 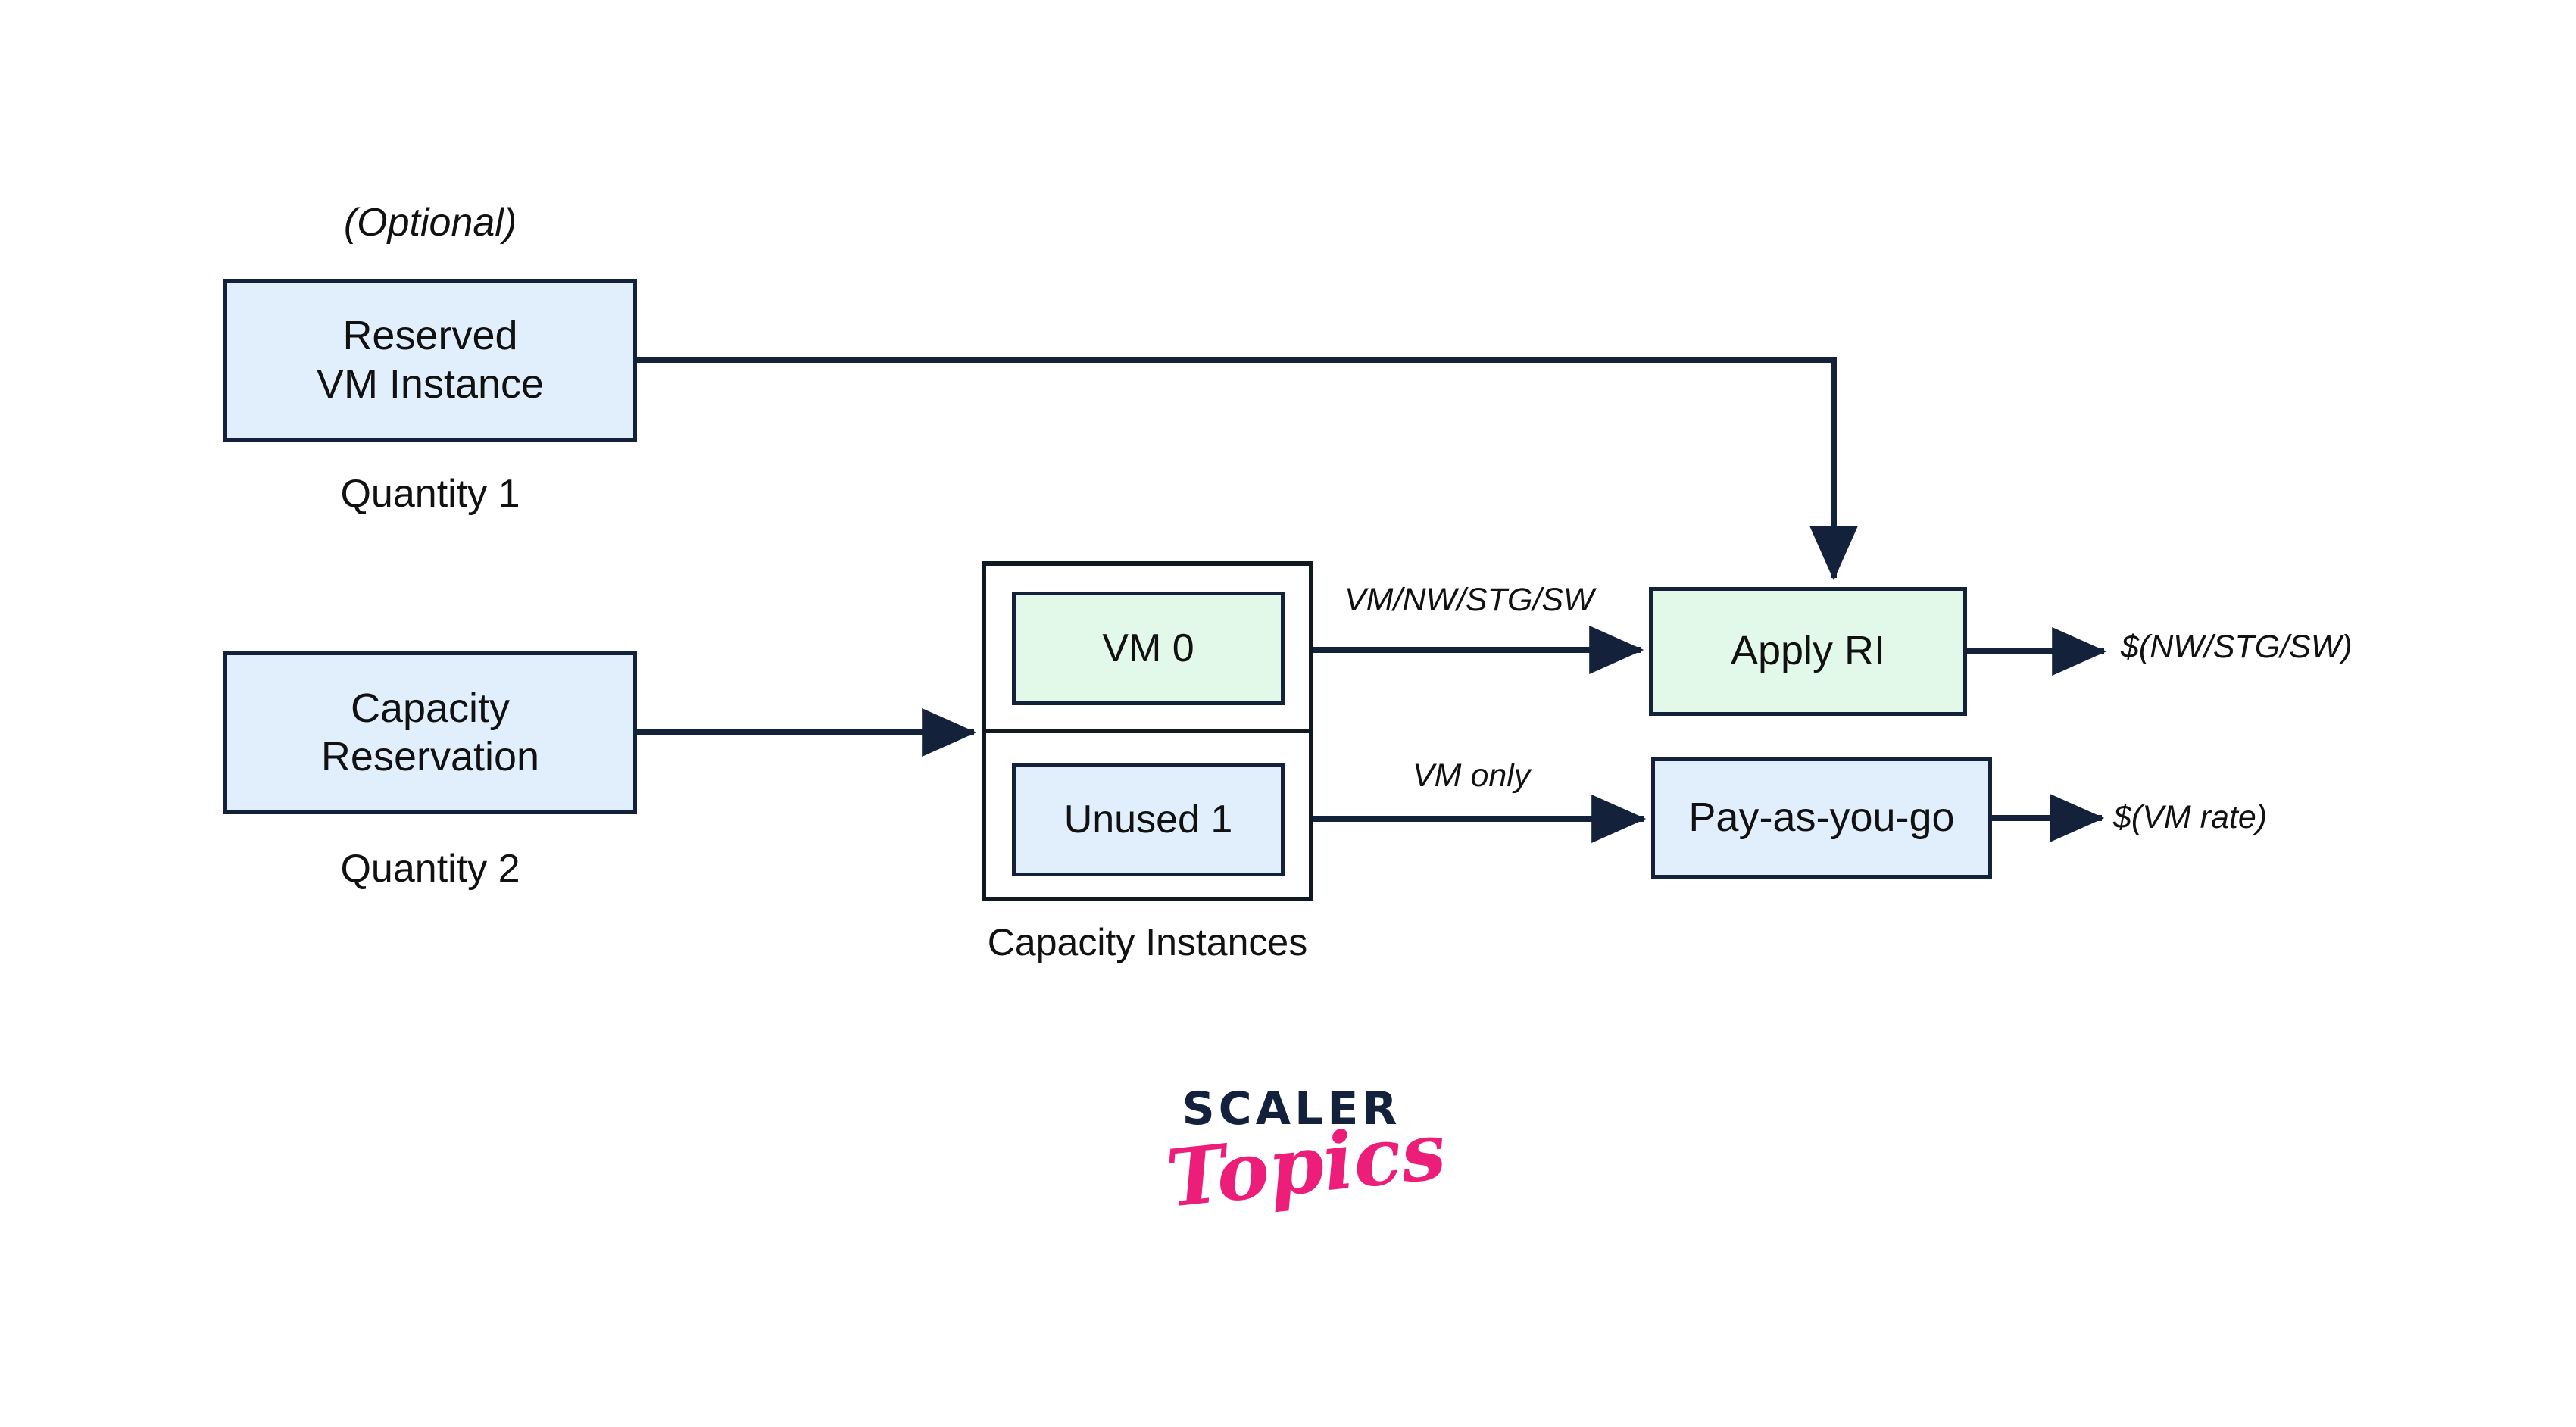 What do you see at coordinates (430, 869) in the screenshot?
I see `quantity-2-caption: Quantity 2` at bounding box center [430, 869].